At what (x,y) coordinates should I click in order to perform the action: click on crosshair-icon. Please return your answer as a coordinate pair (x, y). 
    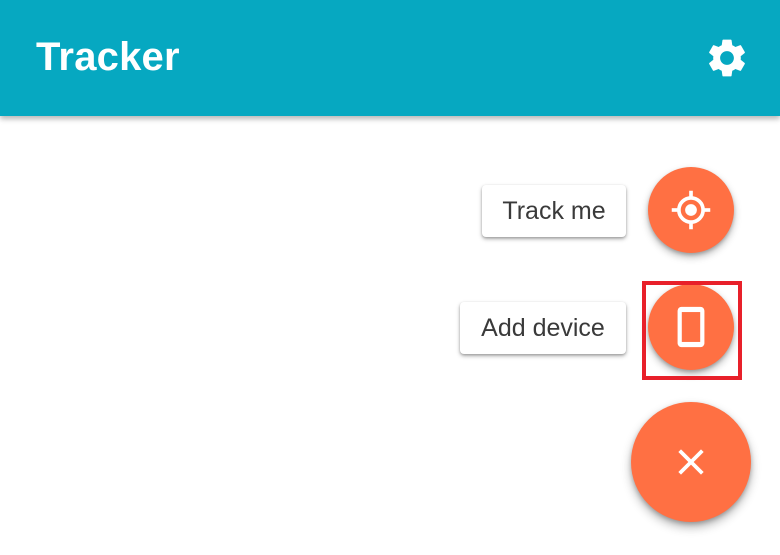
    Looking at the image, I should click on (691, 210).